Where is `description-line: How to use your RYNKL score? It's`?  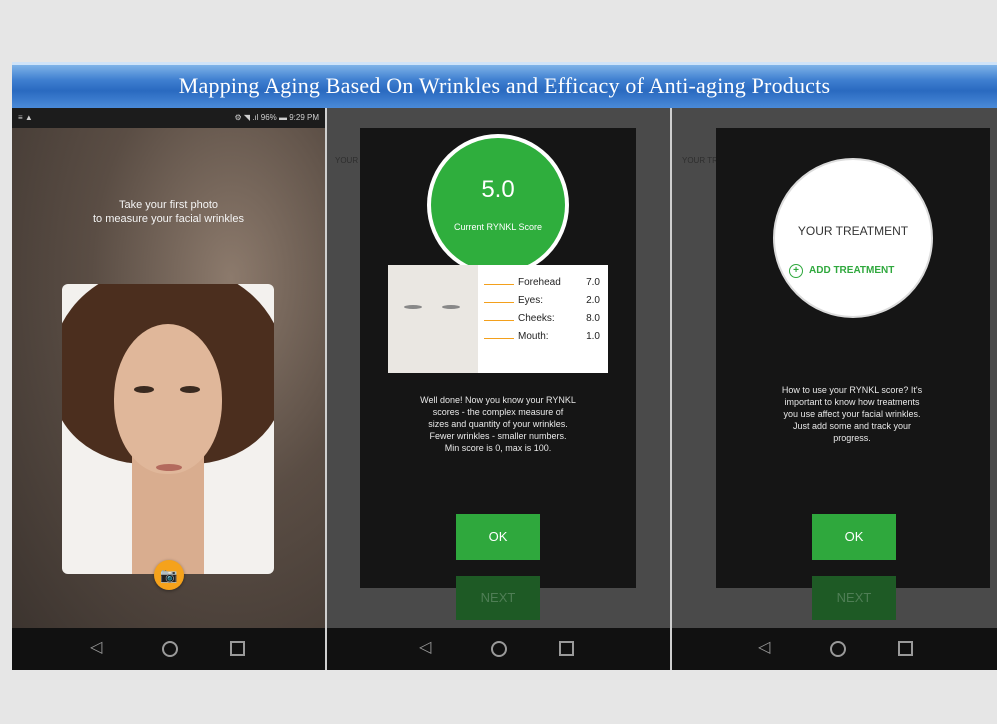
description-line: How to use your RYNKL score? It's is located at coordinates (852, 390).